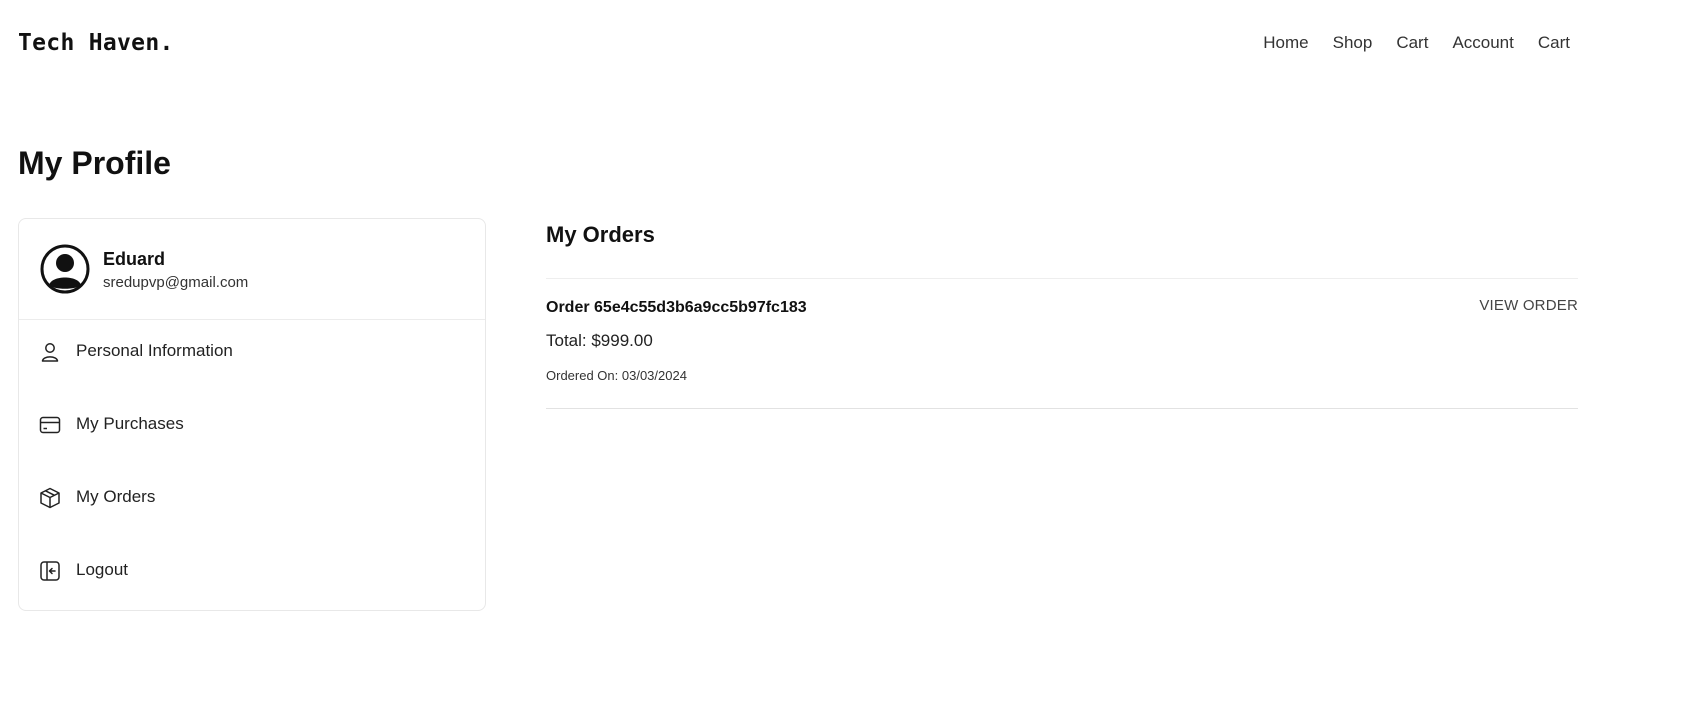 The height and width of the screenshot is (705, 1706). Describe the element at coordinates (252, 498) in the screenshot. I see `sidebar-item-my-orders: My Orders` at that location.